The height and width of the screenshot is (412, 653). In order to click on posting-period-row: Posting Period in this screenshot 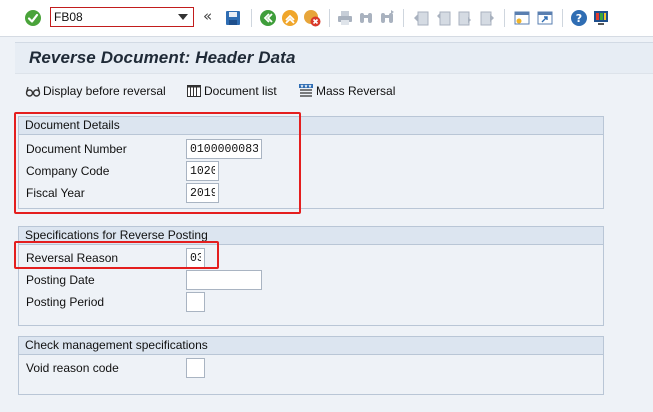, I will do `click(311, 302)`.